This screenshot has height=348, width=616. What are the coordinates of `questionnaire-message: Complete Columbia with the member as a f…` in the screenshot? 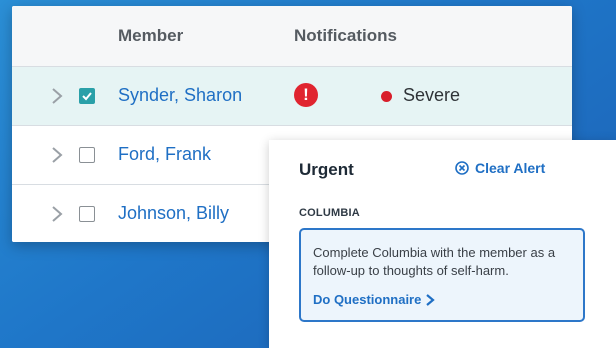 It's located at (434, 261).